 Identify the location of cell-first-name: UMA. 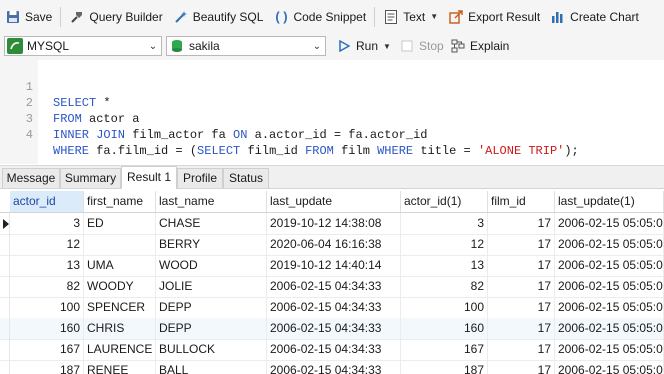
(120, 265).